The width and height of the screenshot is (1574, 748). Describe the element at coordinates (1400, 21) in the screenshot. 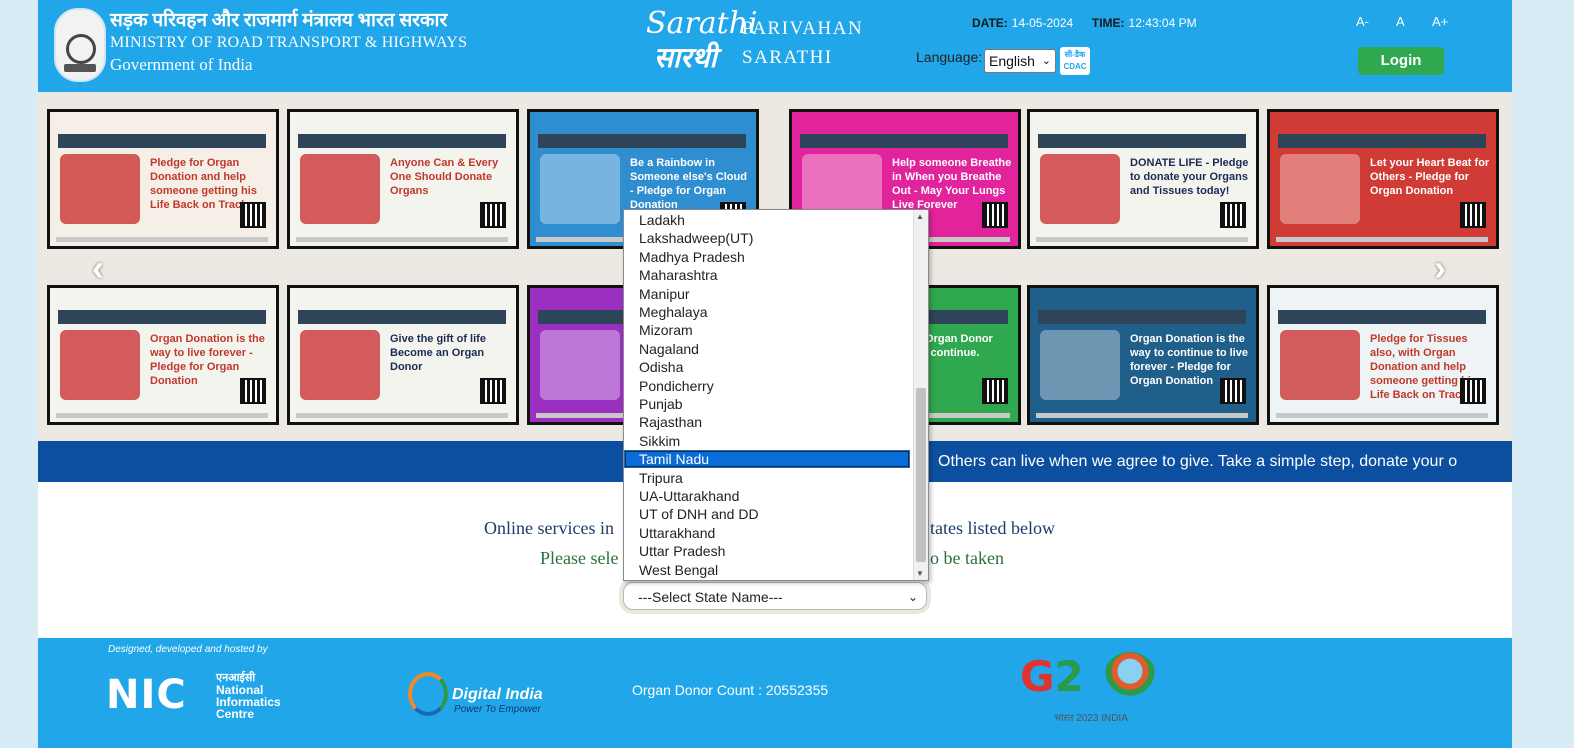

I see `font-normal-button: A` at that location.